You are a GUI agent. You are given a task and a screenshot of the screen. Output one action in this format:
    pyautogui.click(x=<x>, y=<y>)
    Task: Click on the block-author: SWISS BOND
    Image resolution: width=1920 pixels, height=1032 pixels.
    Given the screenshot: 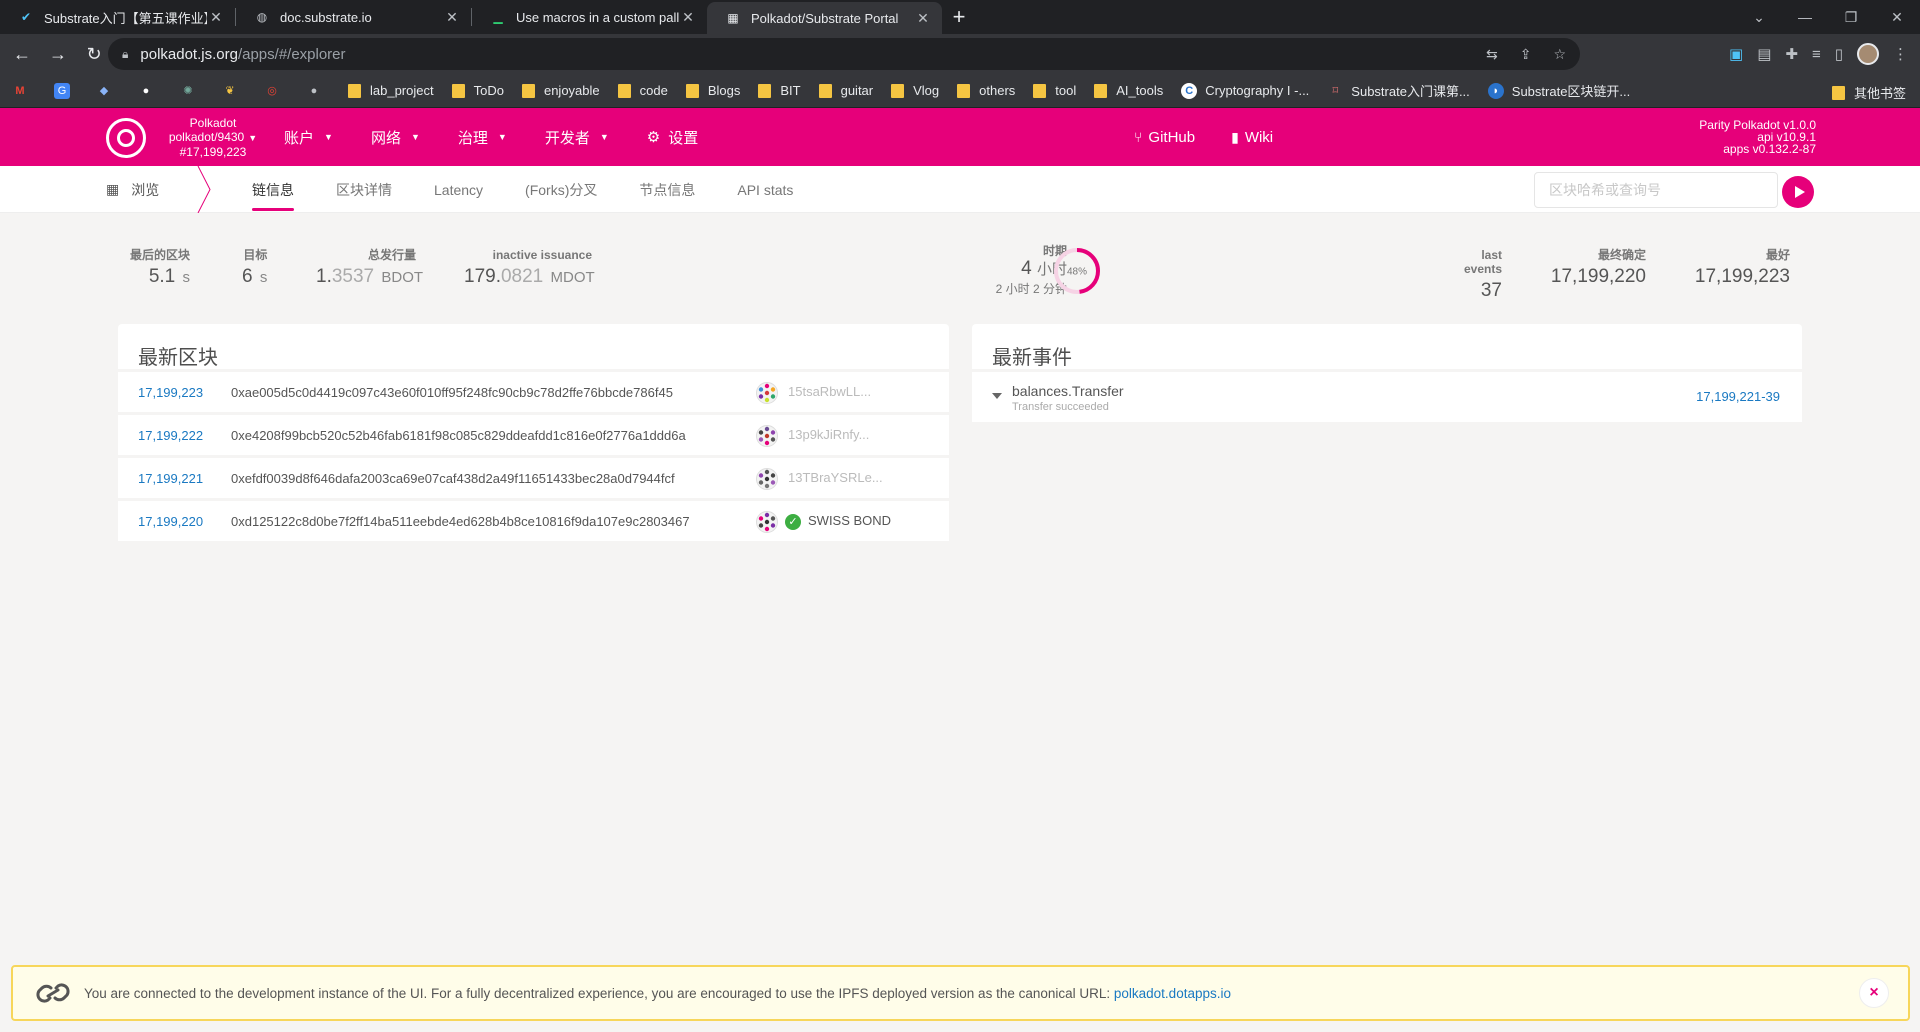 What is the action you would take?
    pyautogui.click(x=849, y=520)
    